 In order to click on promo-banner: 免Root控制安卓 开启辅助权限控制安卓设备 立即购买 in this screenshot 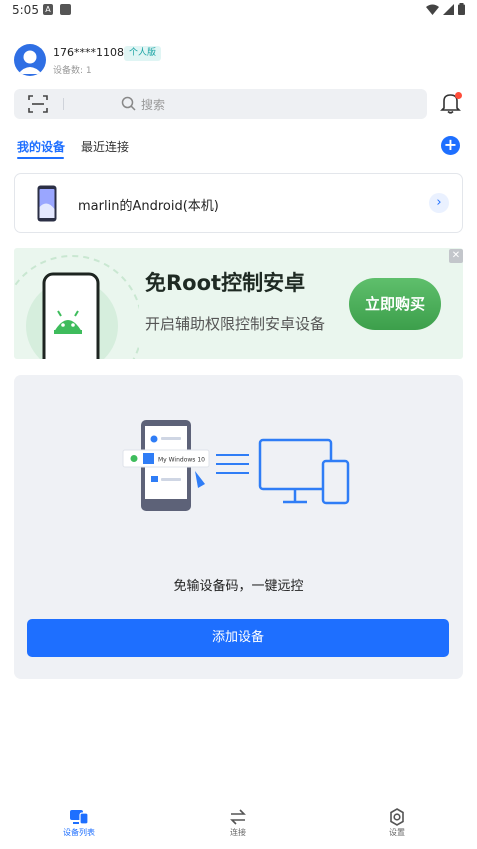, I will do `click(238, 303)`.